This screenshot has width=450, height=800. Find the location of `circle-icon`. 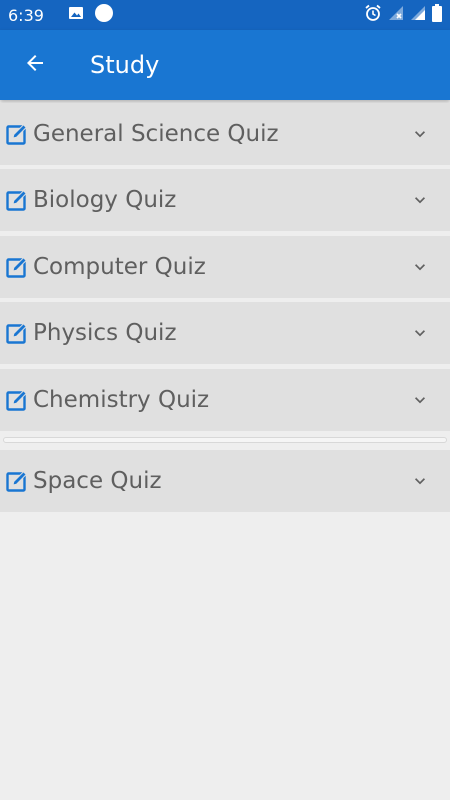

circle-icon is located at coordinates (104, 15).